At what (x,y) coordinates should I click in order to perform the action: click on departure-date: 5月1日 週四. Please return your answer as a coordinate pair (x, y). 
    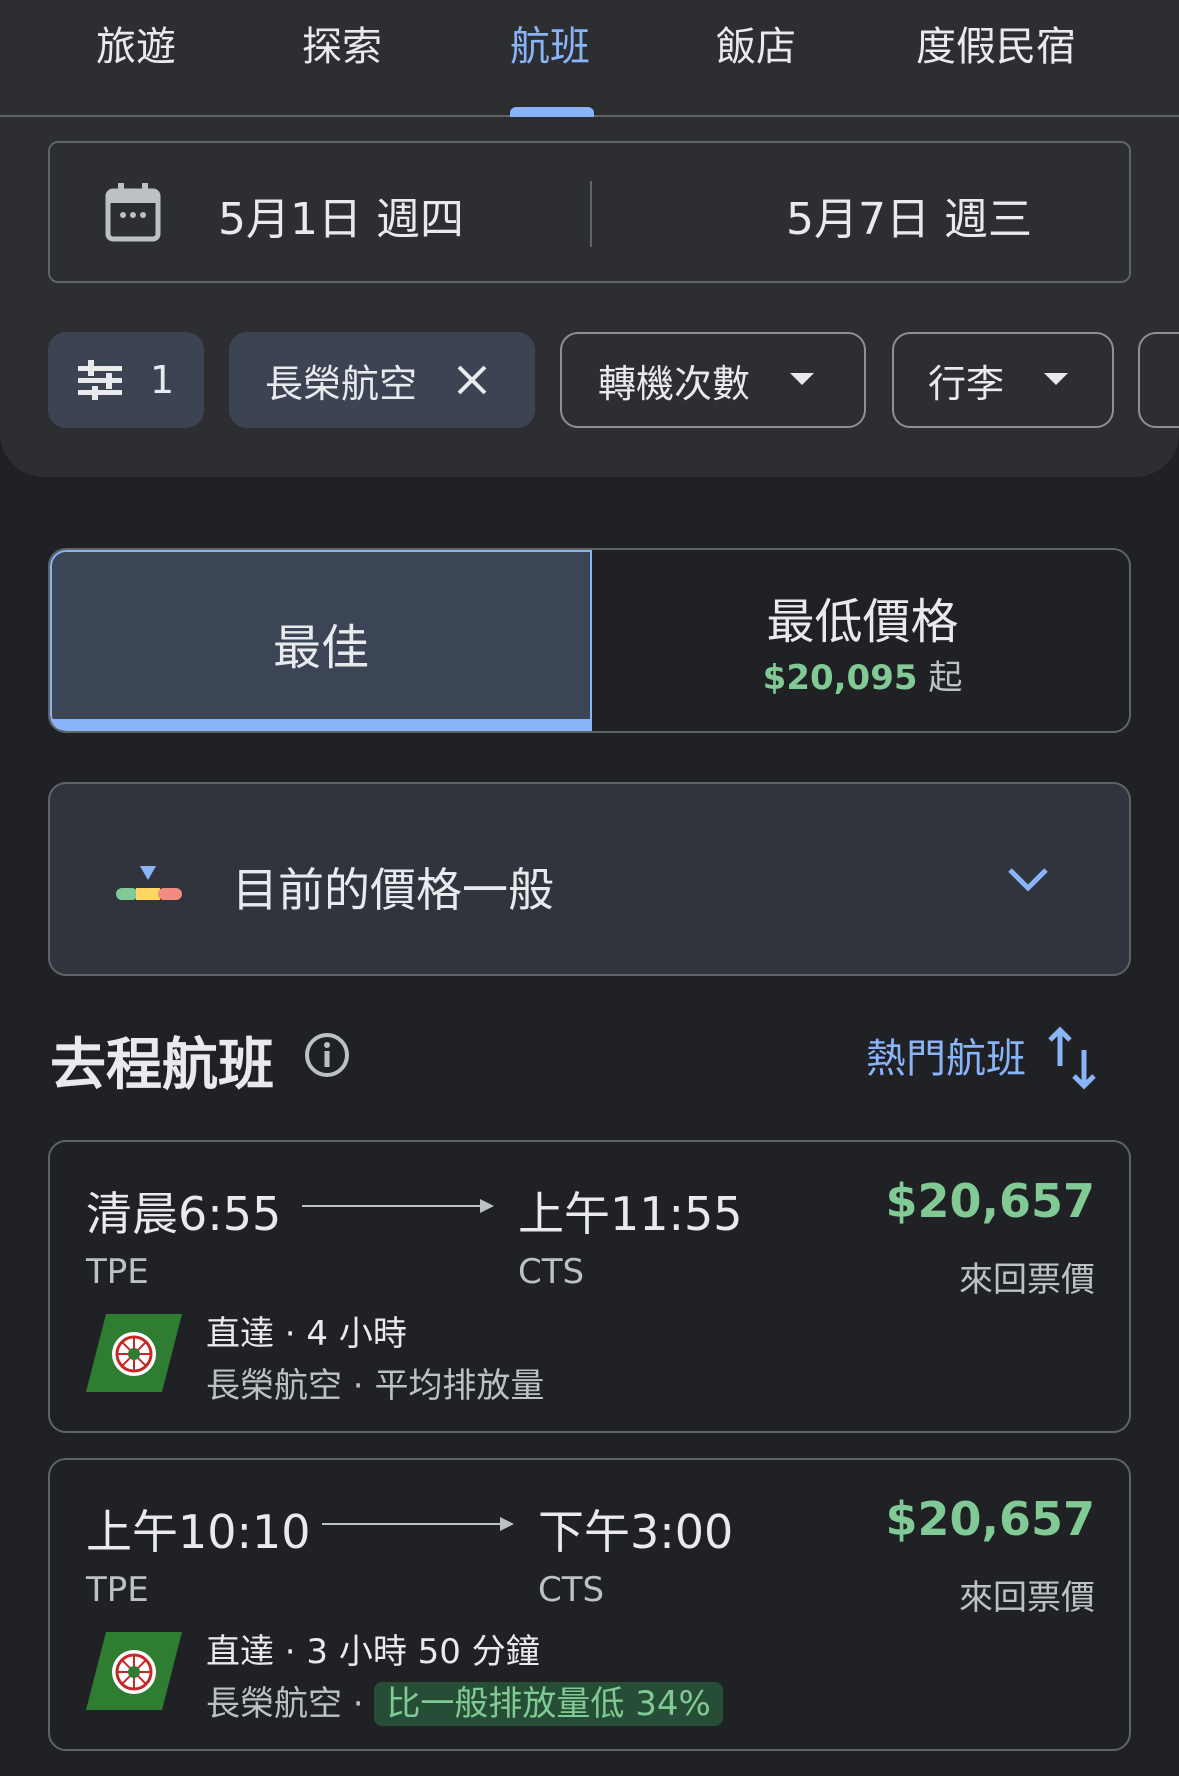
    Looking at the image, I should click on (341, 215).